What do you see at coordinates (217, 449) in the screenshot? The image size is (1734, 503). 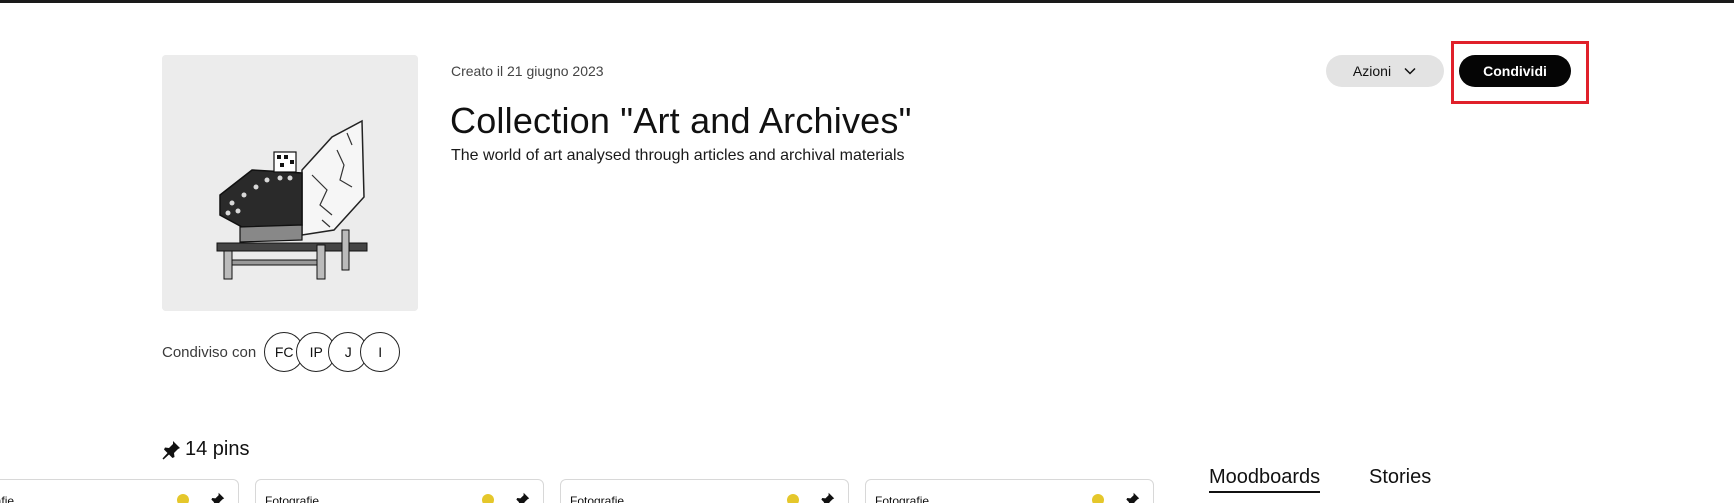 I see `pins-count-label: 14 pins` at bounding box center [217, 449].